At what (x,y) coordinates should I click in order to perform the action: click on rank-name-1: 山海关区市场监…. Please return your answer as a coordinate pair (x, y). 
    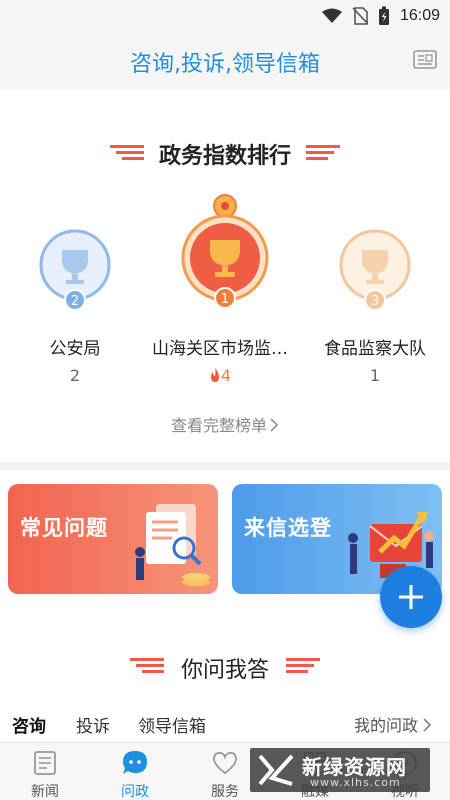
    Looking at the image, I should click on (220, 346).